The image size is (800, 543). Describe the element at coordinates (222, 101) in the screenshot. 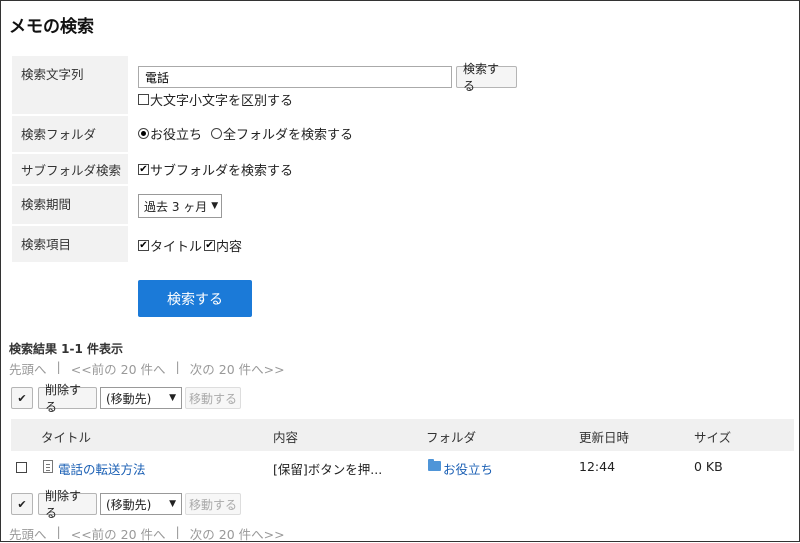

I see `case-sensitive-text: 大文字小文字を区別する` at that location.